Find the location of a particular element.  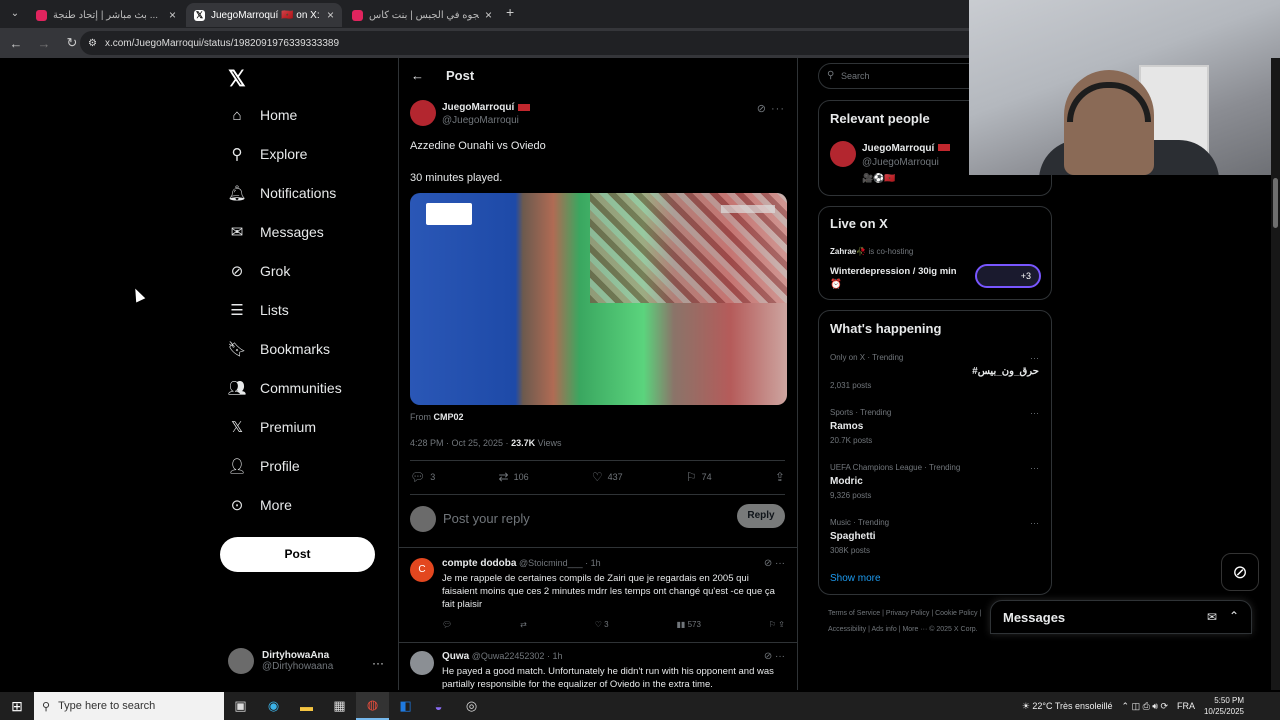

reply-icon: 💬︎ is located at coordinates (447, 624).